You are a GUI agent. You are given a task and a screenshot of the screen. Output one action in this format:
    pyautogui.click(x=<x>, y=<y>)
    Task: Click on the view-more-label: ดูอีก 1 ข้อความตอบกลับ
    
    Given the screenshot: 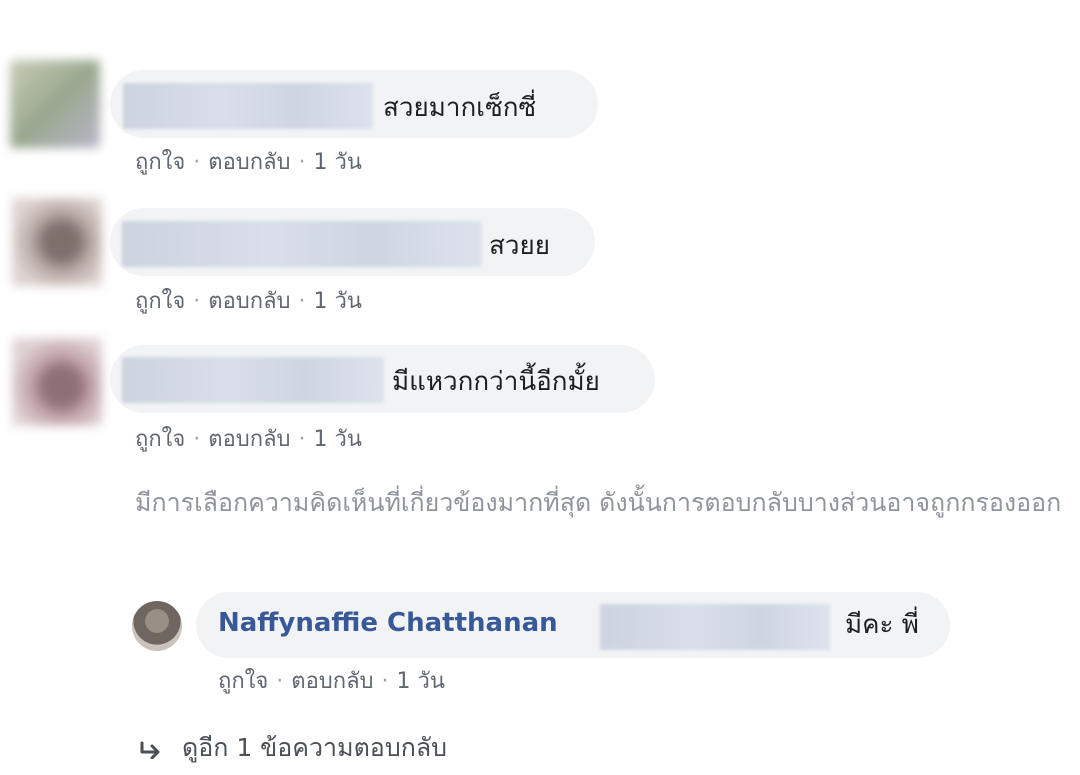 What is the action you would take?
    pyautogui.click(x=315, y=747)
    